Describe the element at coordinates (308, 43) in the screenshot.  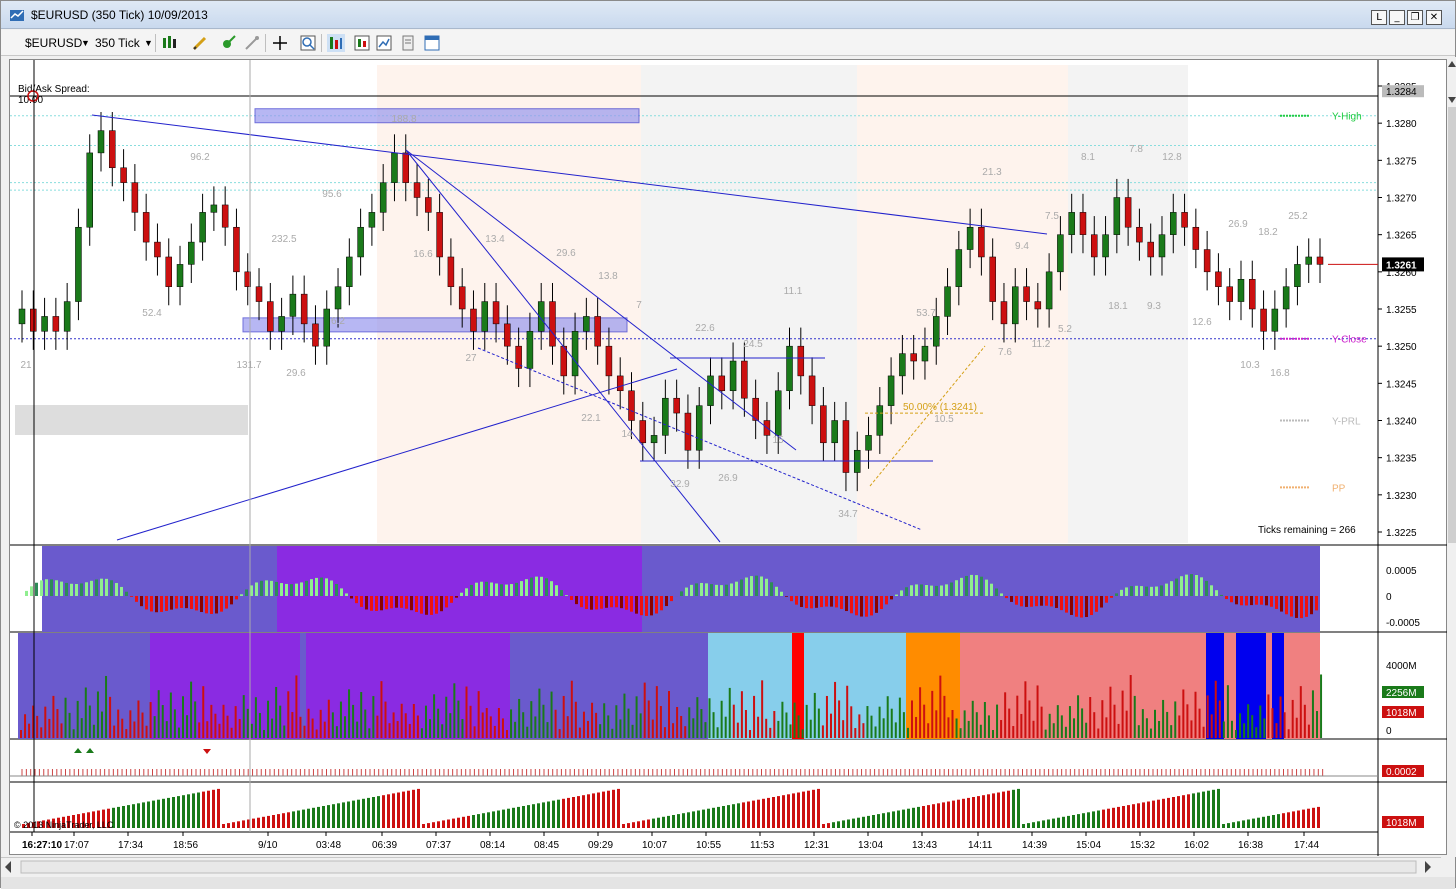
I see `zoom-icon` at that location.